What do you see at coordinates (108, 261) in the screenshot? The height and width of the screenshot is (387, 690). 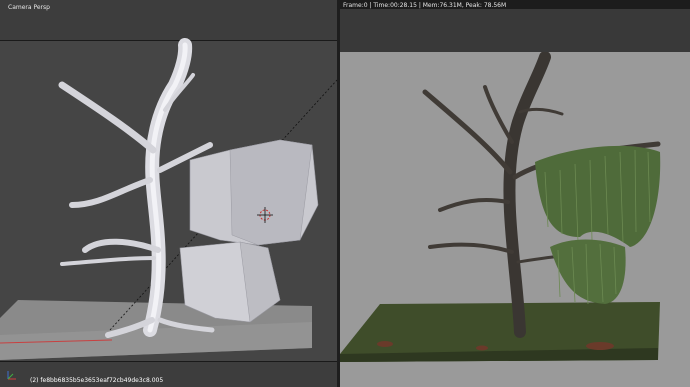 I see `branch-left-low` at bounding box center [108, 261].